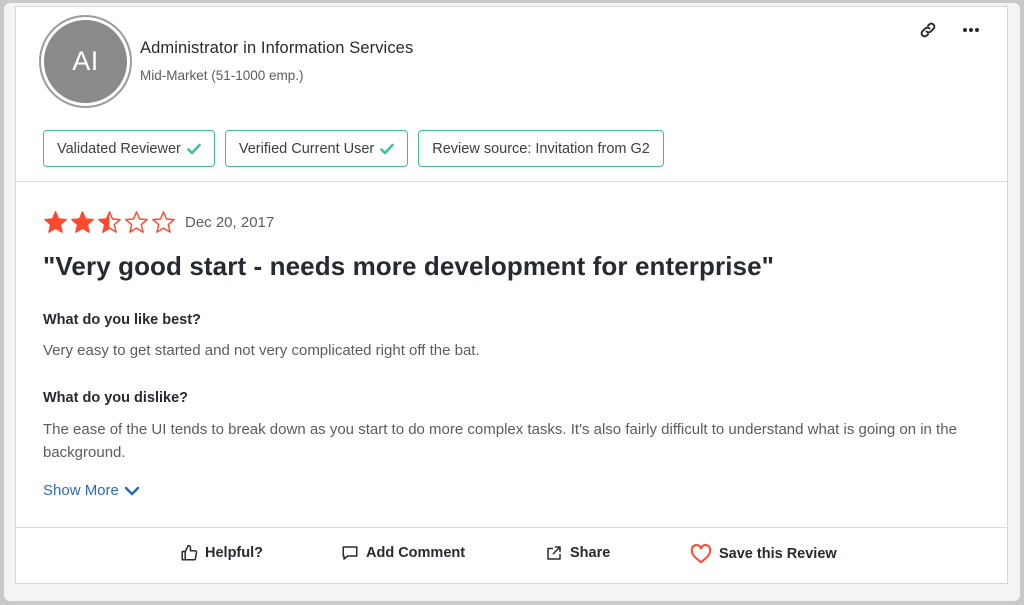 The image size is (1024, 605). What do you see at coordinates (350, 553) in the screenshot?
I see `comment-icon` at bounding box center [350, 553].